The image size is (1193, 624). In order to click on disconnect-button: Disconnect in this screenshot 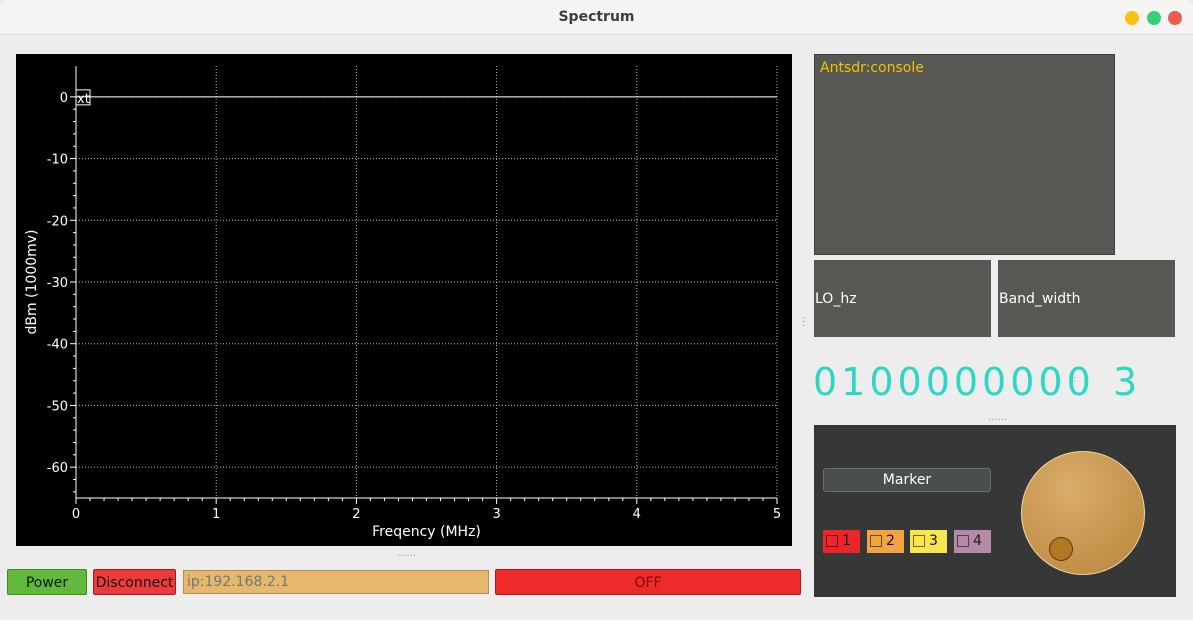, I will do `click(134, 582)`.